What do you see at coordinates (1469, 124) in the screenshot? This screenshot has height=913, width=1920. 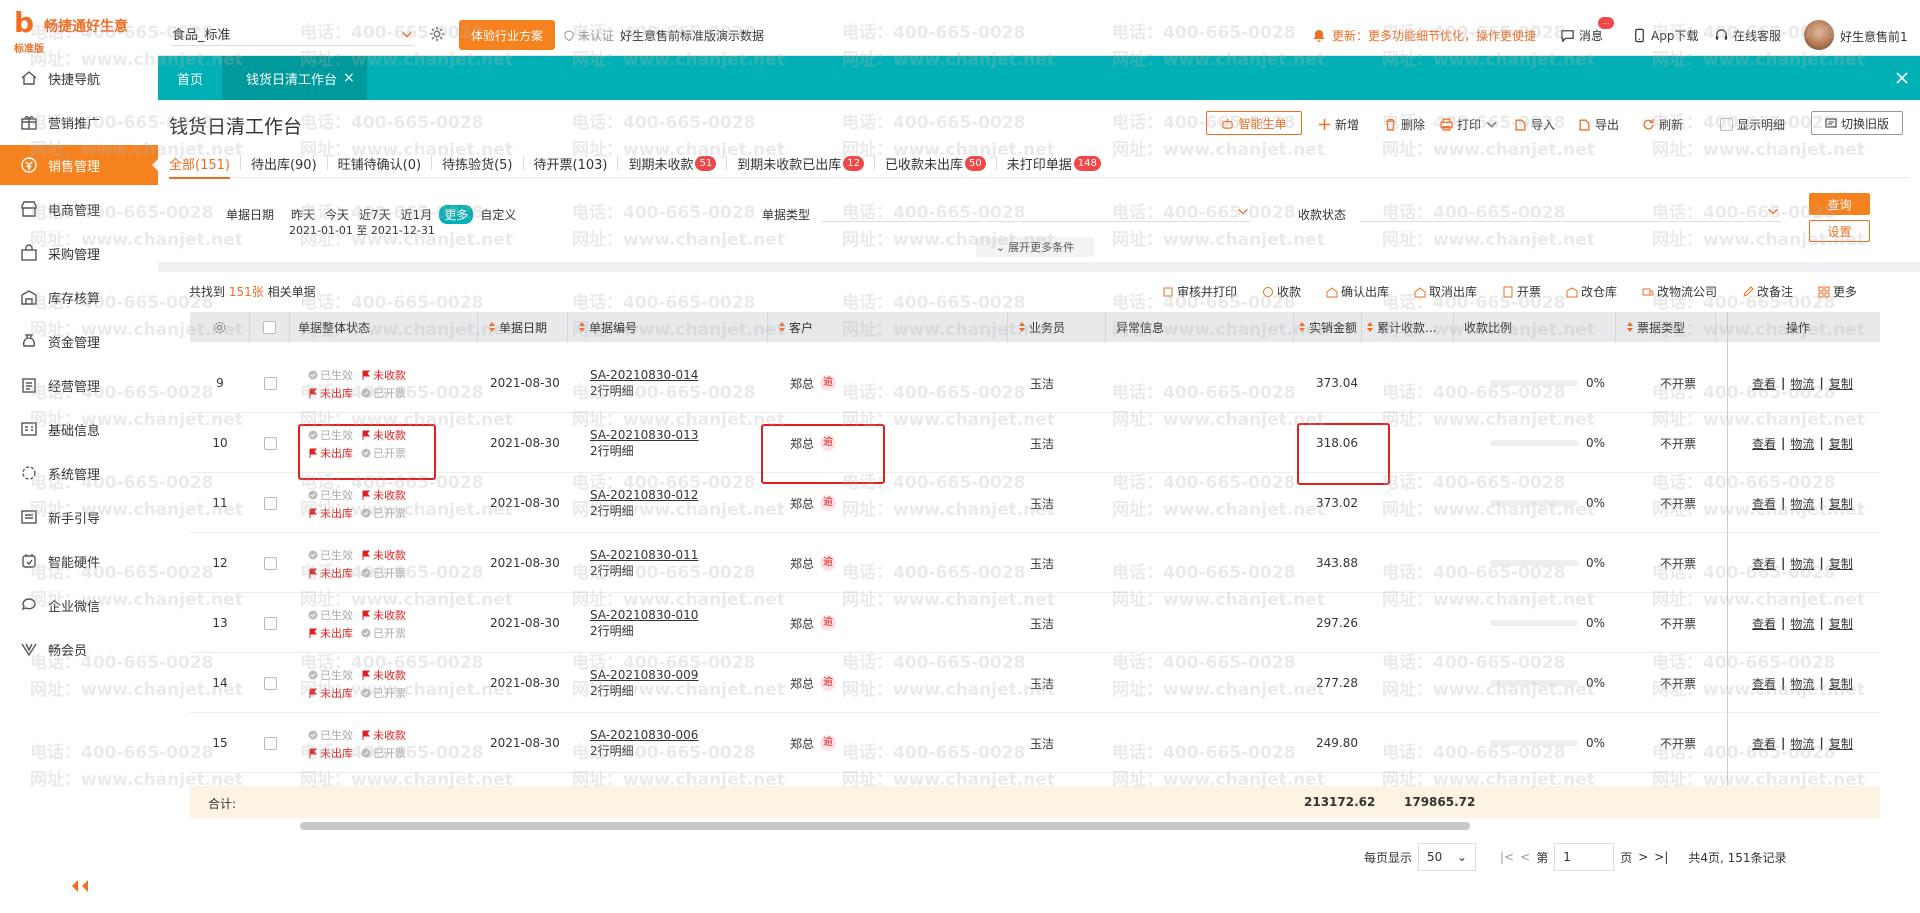 I see `print-button: 打印` at bounding box center [1469, 124].